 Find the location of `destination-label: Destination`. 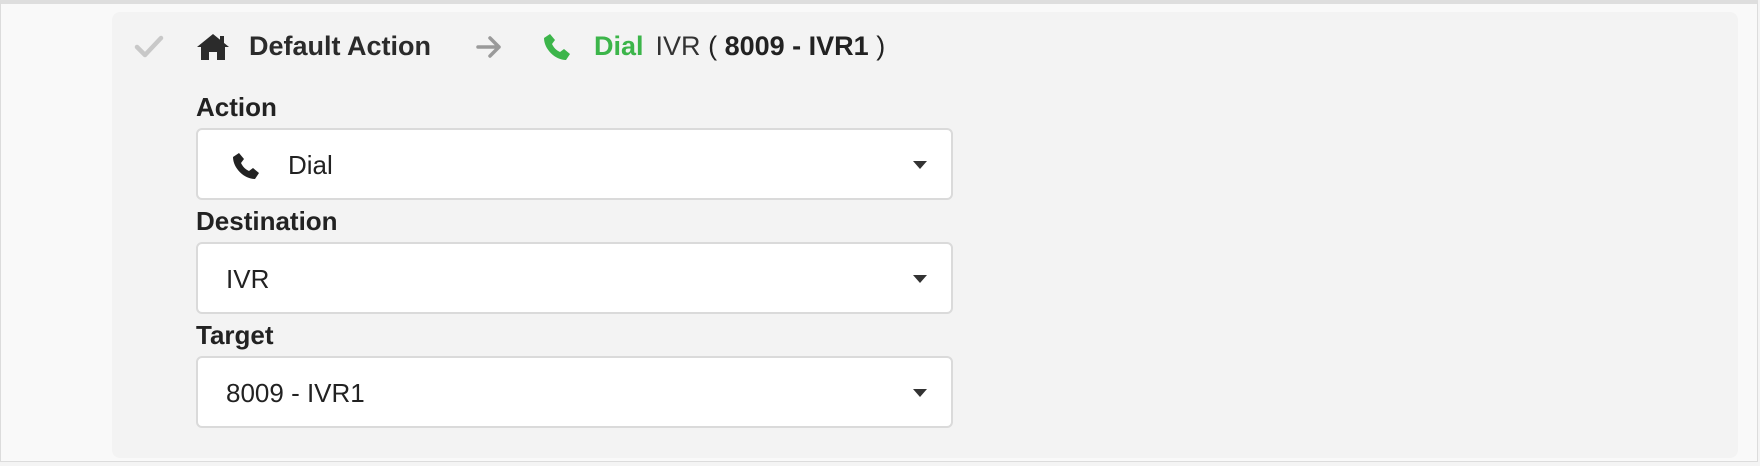

destination-label: Destination is located at coordinates (267, 221).